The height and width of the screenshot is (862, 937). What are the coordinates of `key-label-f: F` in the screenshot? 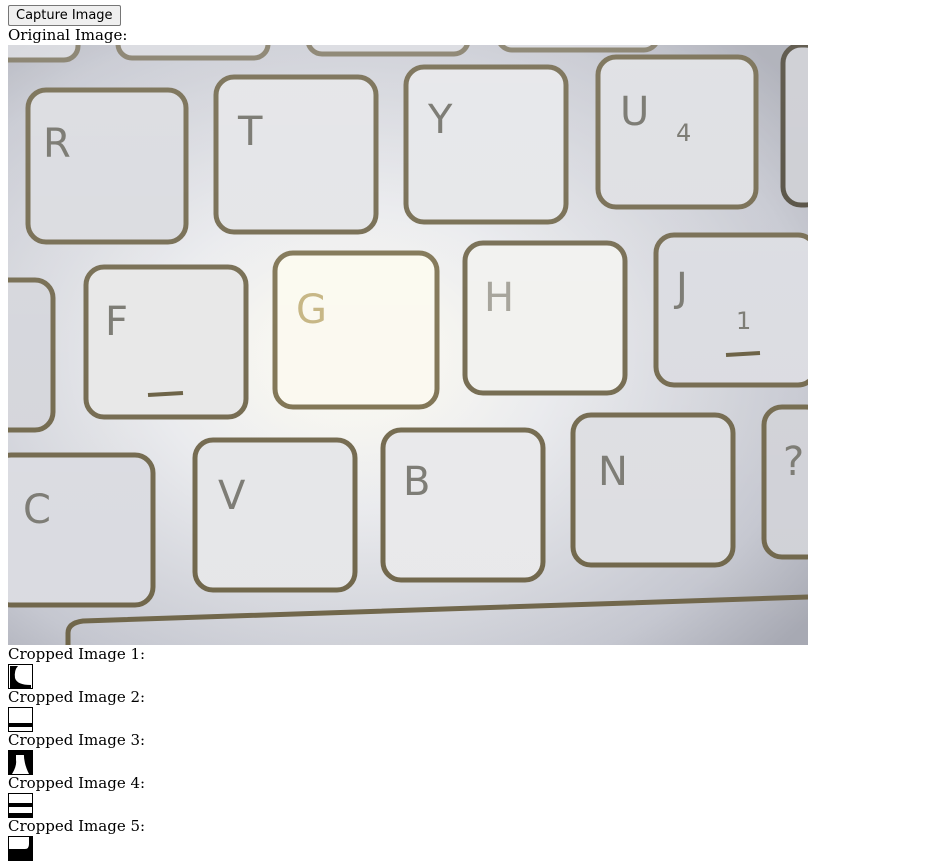 It's located at (116, 322).